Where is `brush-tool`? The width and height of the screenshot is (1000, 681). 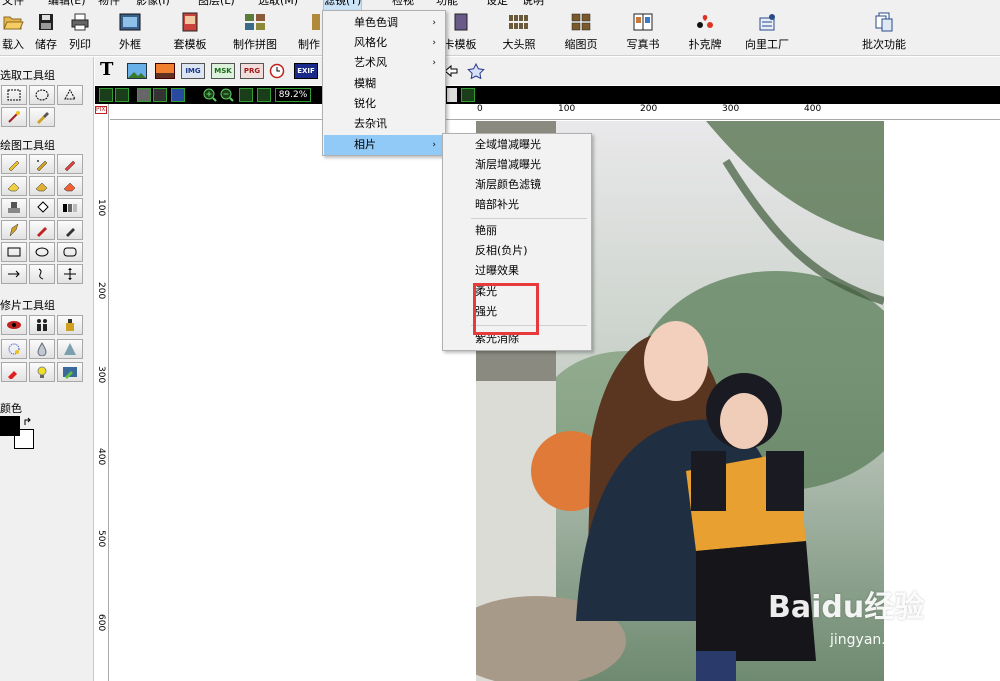
brush-tool is located at coordinates (42, 230).